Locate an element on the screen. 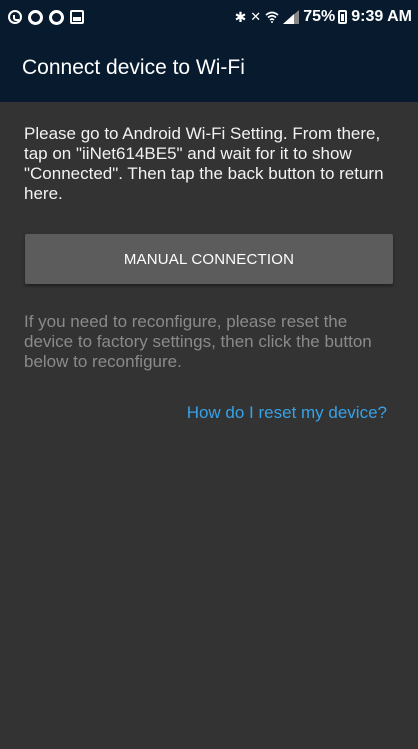 Image resolution: width=418 pixels, height=749 pixels. app-bar: Connect device to Wi-Fi is located at coordinates (209, 68).